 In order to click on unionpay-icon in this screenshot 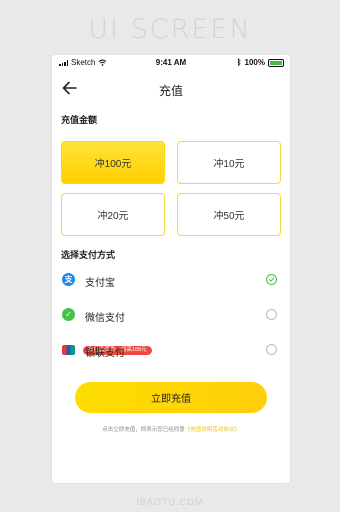, I will do `click(68, 350)`.